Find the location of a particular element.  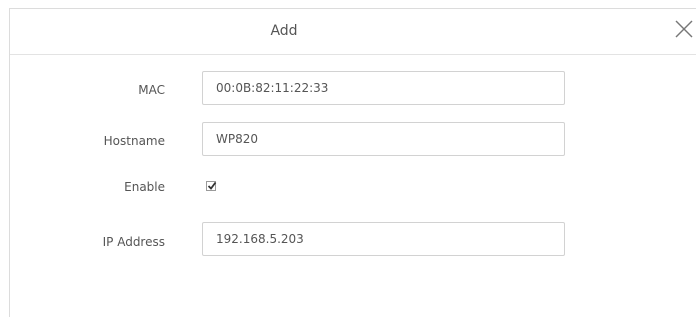

dialog-header: Add is located at coordinates (353, 32).